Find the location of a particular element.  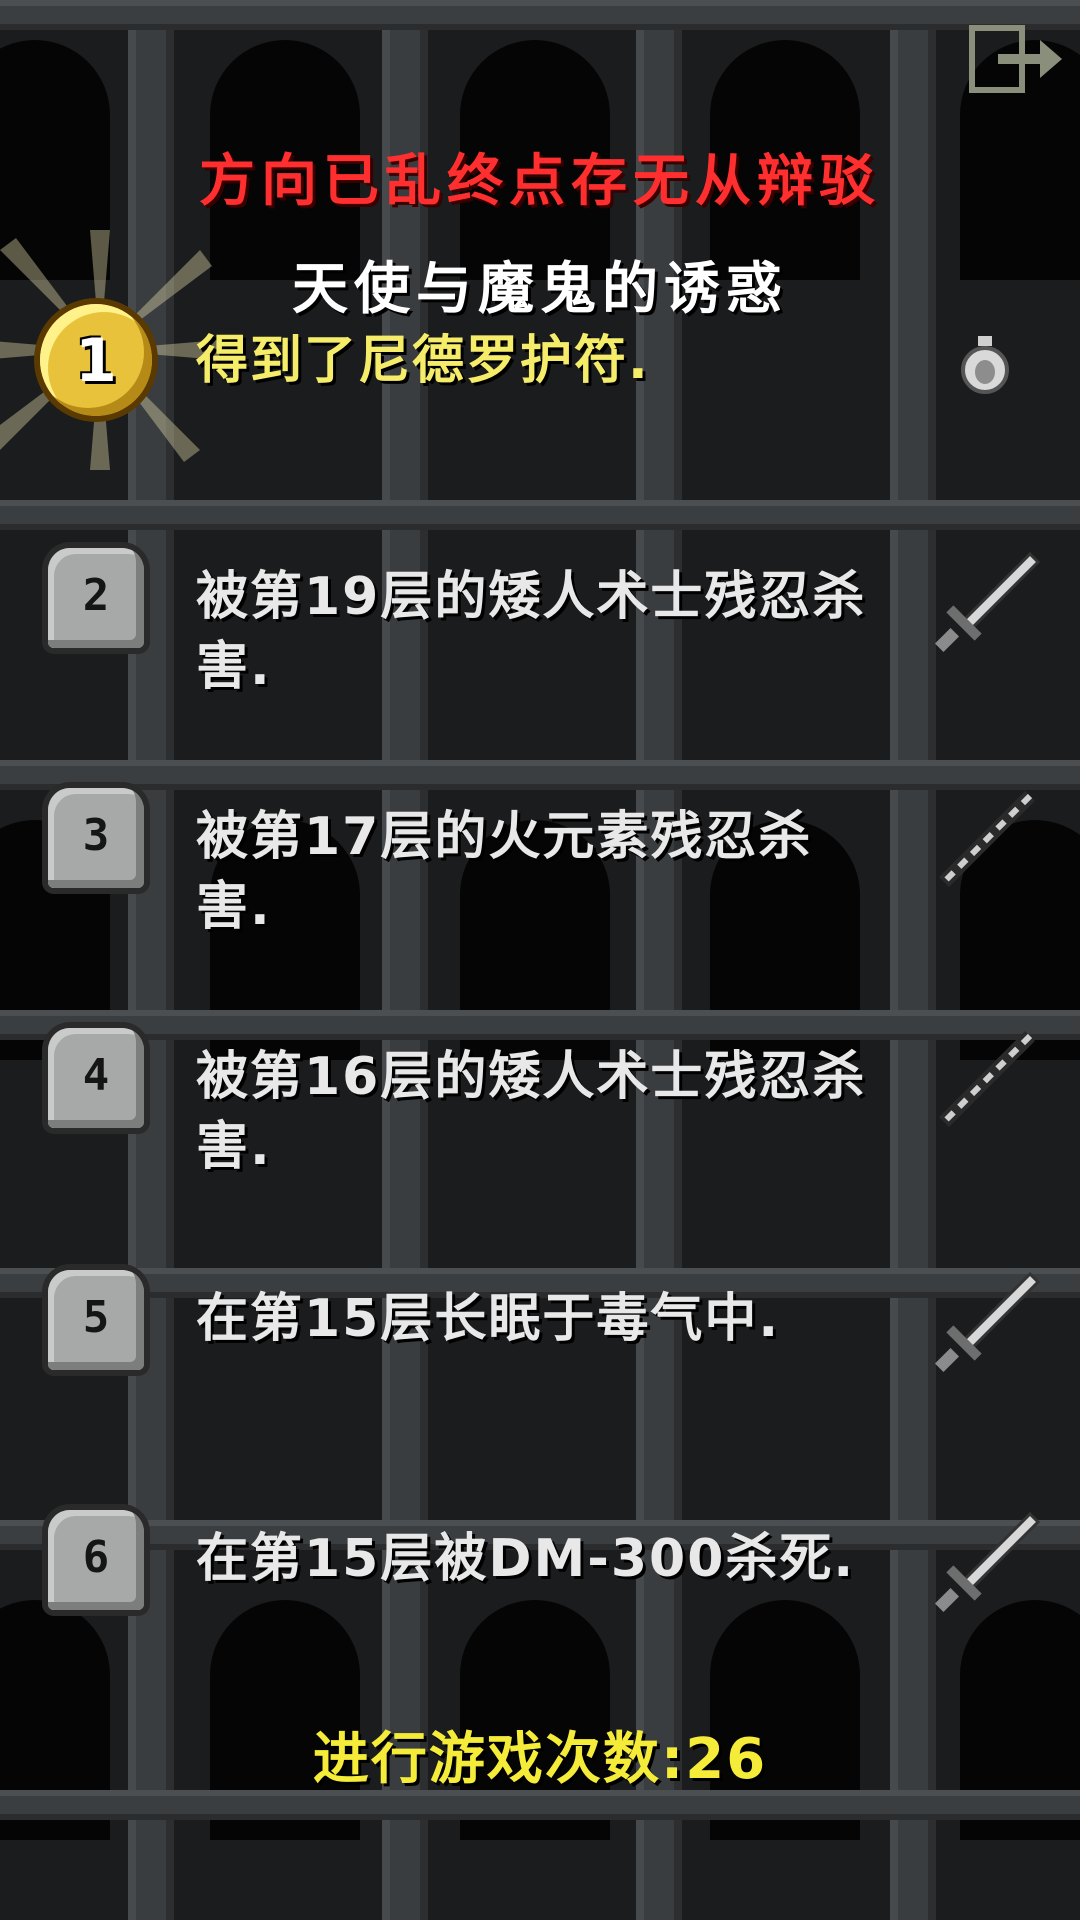

exit-icon is located at coordinates (1016, 59).